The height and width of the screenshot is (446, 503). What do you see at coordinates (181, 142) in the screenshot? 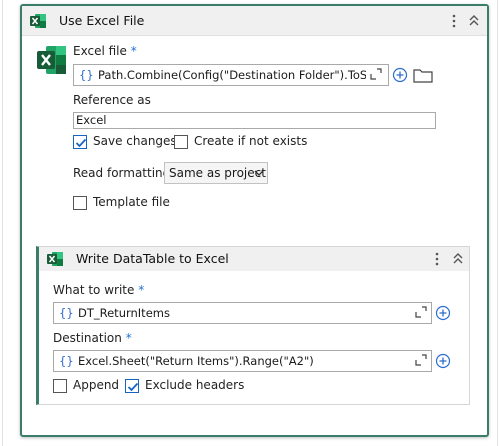
I see `create-if-not-exists-checkbox` at bounding box center [181, 142].